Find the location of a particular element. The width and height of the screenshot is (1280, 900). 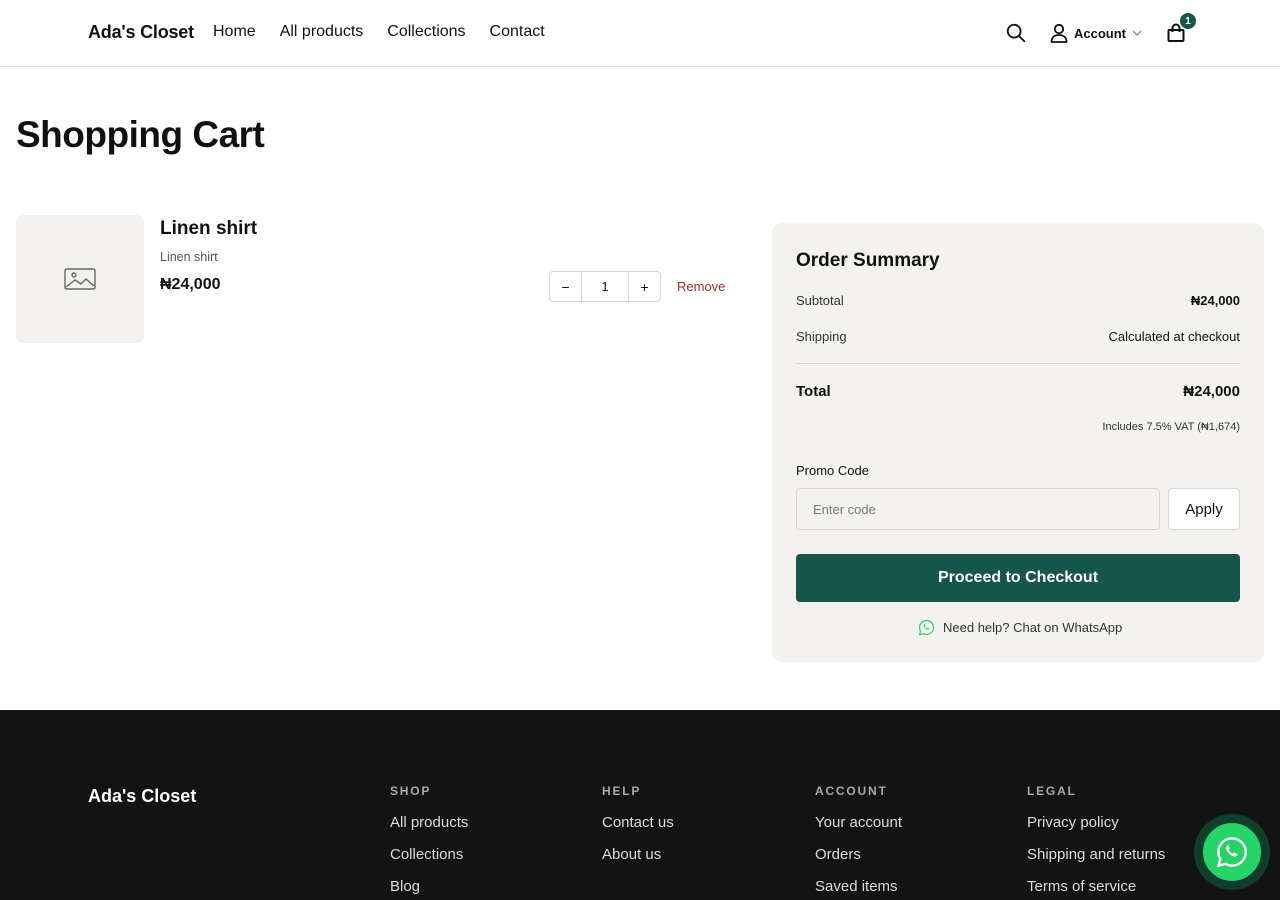

footer-link-saved-items: Saved items is located at coordinates (858, 887).